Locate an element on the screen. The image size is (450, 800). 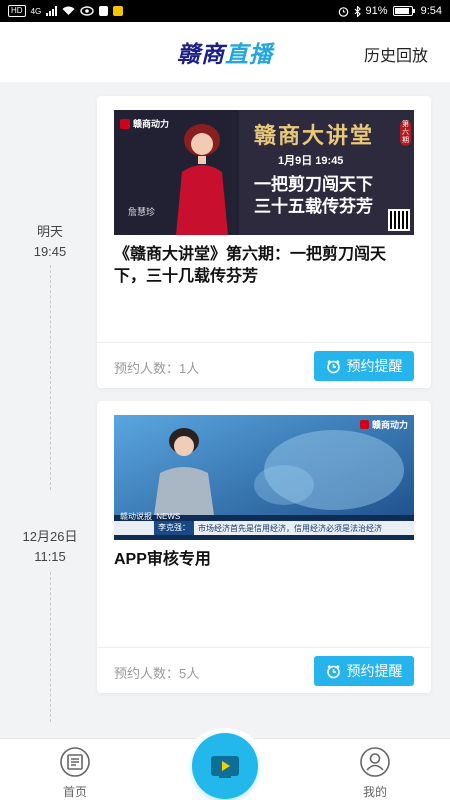
logo-text-zhibo: 直播 is located at coordinates (249, 54).